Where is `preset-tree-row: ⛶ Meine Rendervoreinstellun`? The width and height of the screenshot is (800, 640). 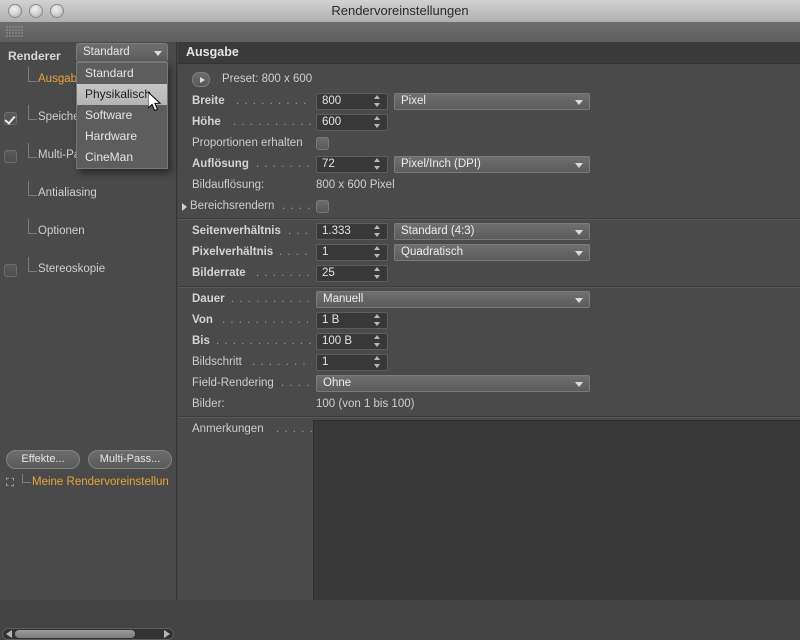
preset-tree-row: ⛶ Meine Rendervoreinstellun is located at coordinates (88, 484).